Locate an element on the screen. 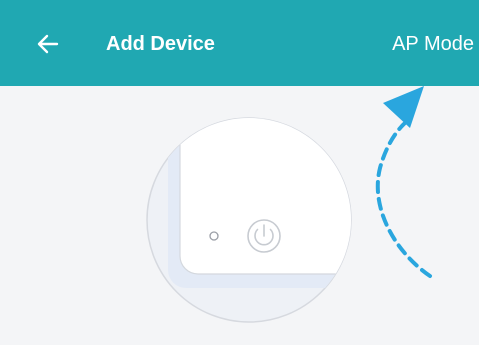 The image size is (479, 345). dashed-curved-arrow-icon is located at coordinates (403, 182).